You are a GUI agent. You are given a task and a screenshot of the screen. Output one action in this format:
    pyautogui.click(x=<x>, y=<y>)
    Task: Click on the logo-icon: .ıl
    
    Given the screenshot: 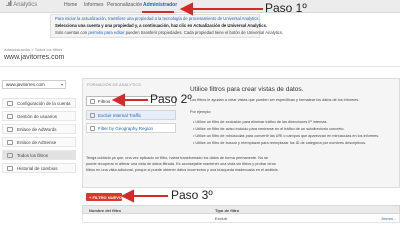 What is the action you would take?
    pyautogui.click(x=9, y=4)
    